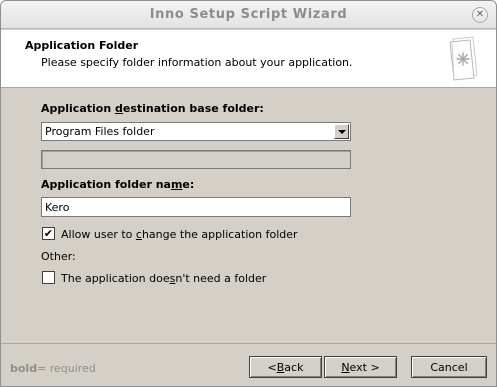 This screenshot has width=497, height=387. Describe the element at coordinates (66, 368) in the screenshot. I see `legend-required-text: = required` at that location.